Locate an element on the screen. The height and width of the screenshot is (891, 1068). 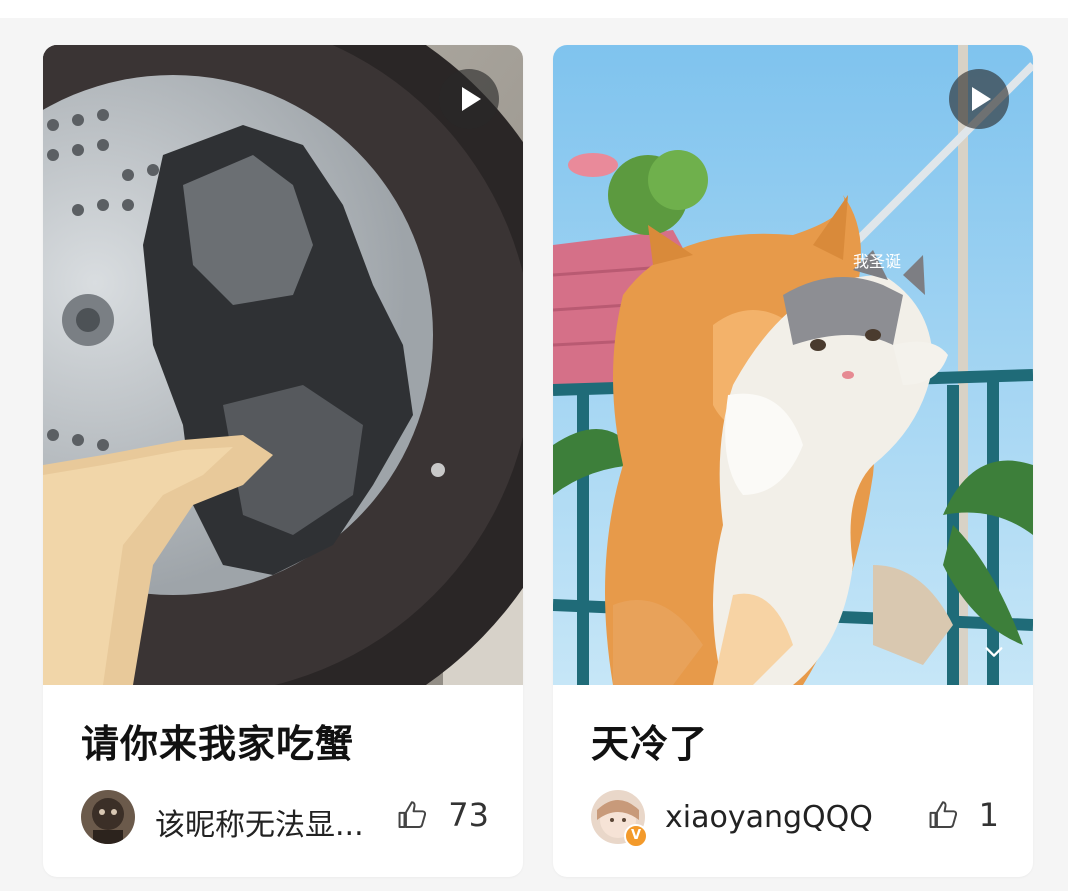
like-button: 1 is located at coordinates (963, 816).